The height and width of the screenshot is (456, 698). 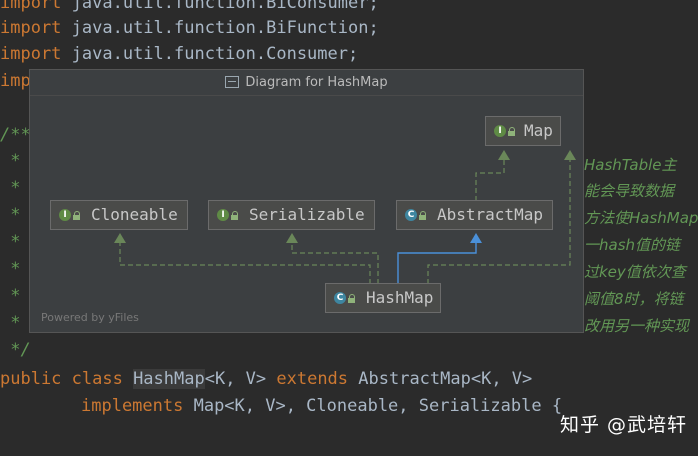 I want to click on node-label: Map, so click(x=538, y=130).